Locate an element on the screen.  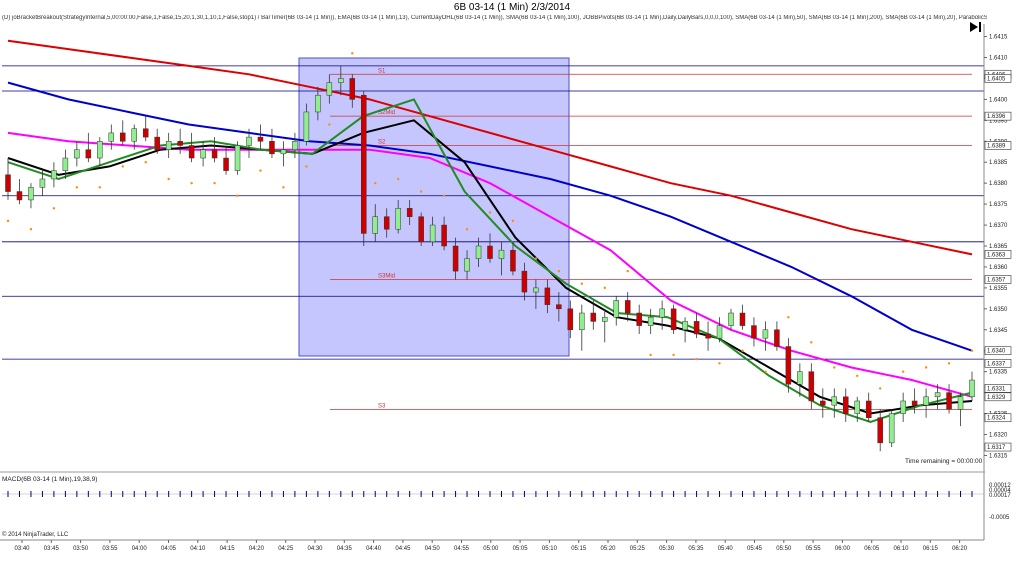
y-tick-label: 1.6370 is located at coordinates (998, 226).